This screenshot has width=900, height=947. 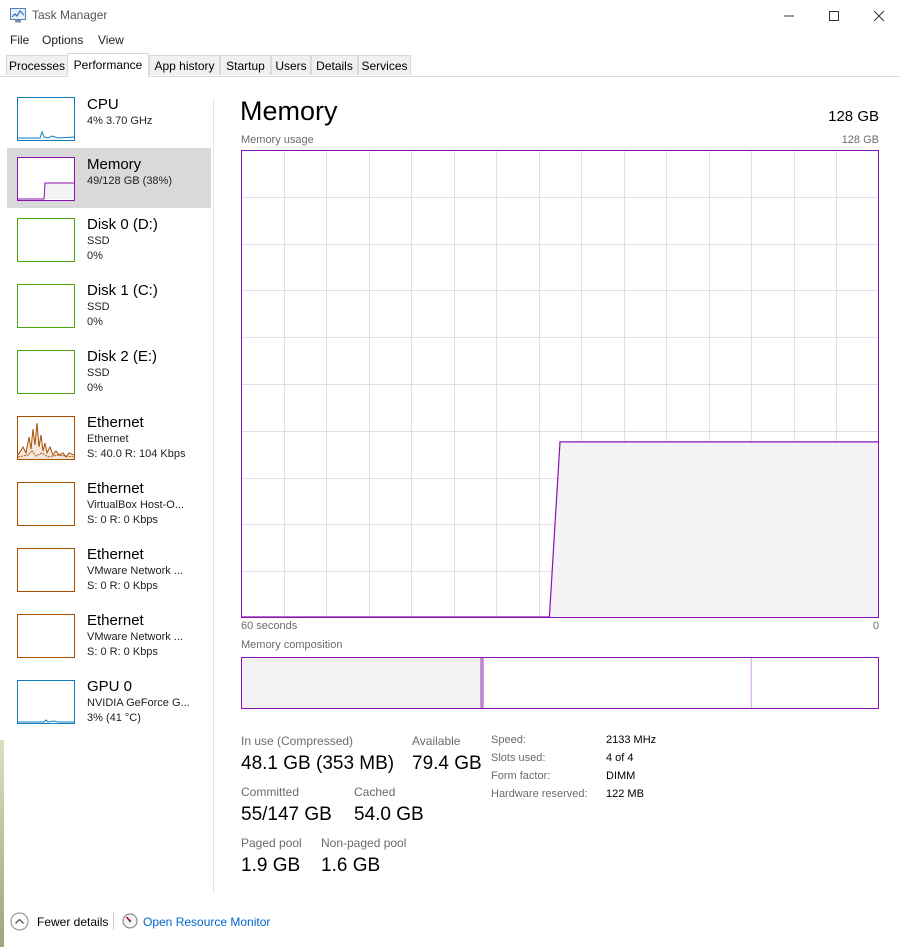 I want to click on paged-pool-value: 1.9 GB, so click(x=271, y=865).